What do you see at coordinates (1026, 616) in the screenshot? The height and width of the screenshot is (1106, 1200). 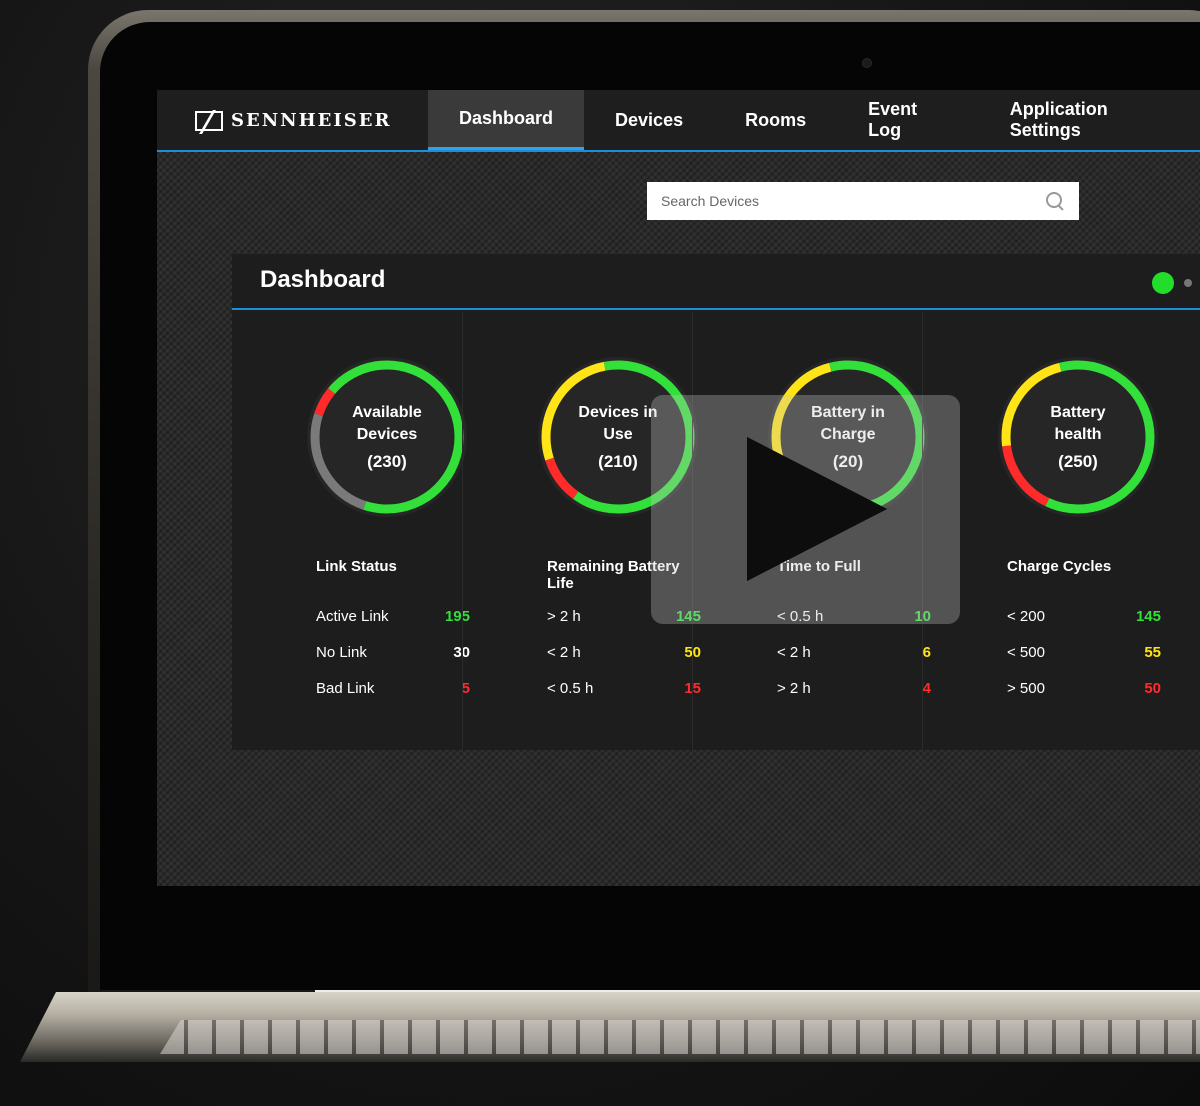 I see `stat-label: < 200` at bounding box center [1026, 616].